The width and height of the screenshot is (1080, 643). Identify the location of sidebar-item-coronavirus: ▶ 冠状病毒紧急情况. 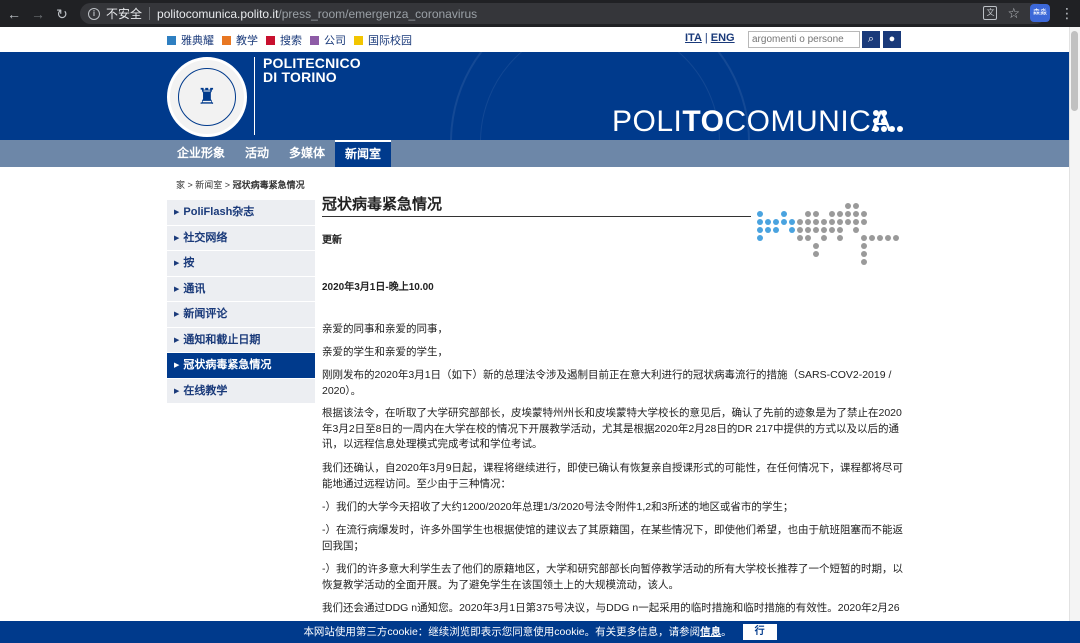
(241, 366).